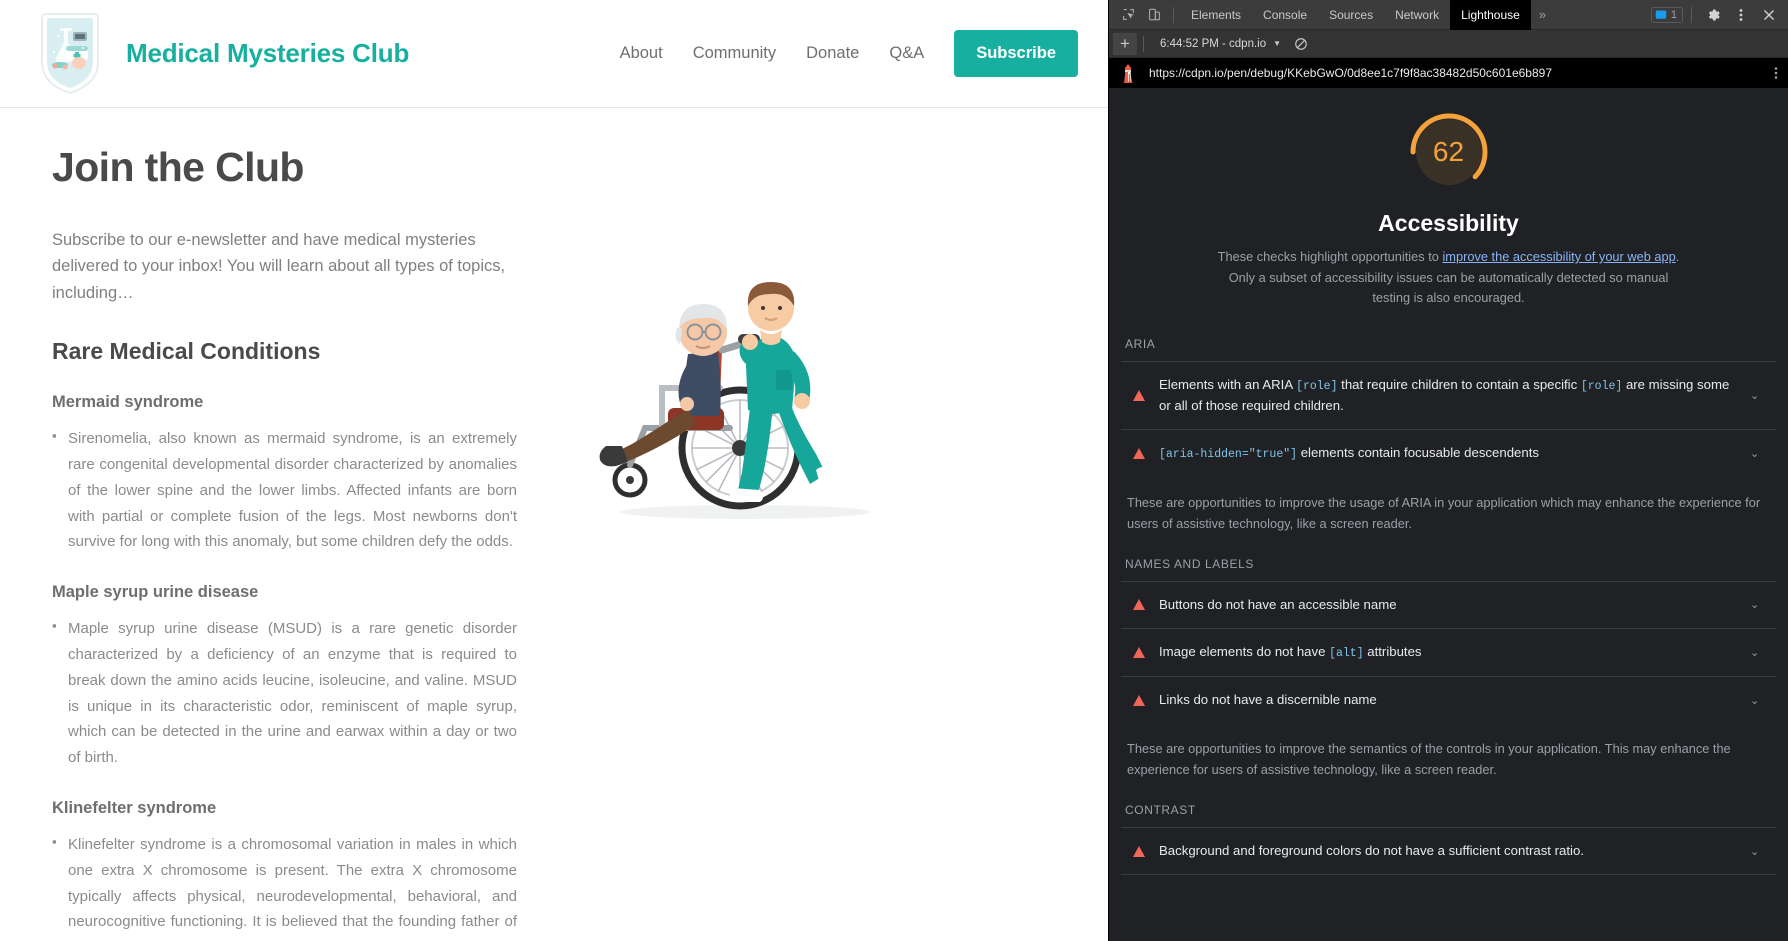 The width and height of the screenshot is (1788, 941). Describe the element at coordinates (1661, 14) in the screenshot. I see `issues-icon` at that location.